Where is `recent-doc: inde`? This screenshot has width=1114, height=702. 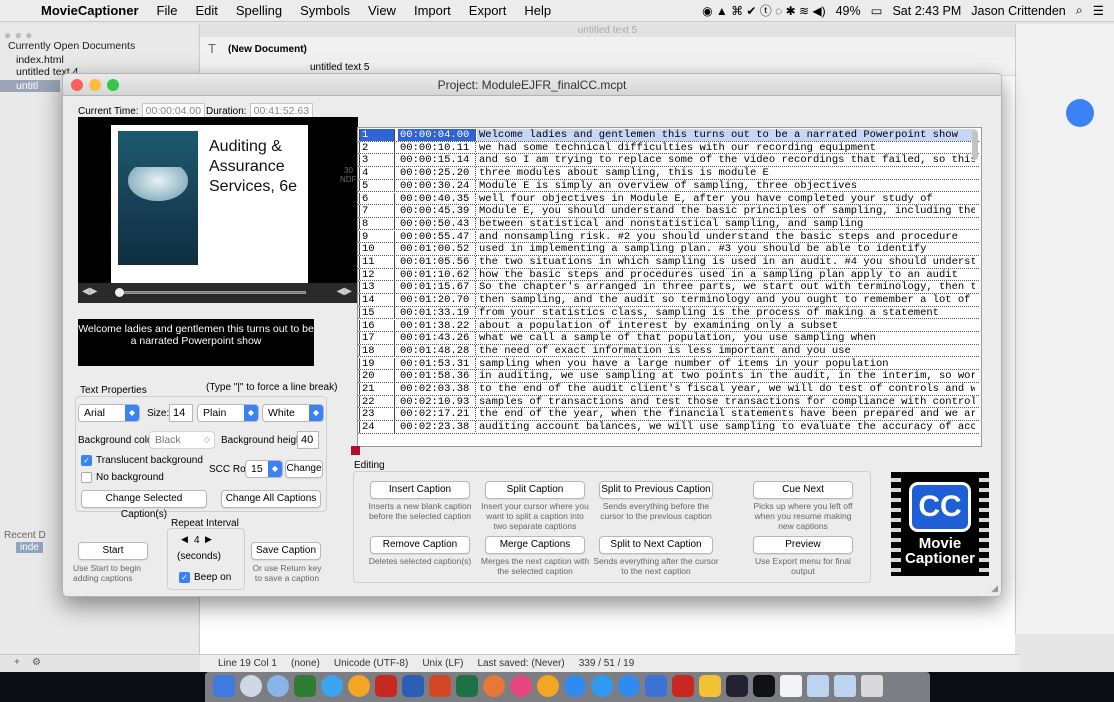 recent-doc: inde is located at coordinates (29, 547).